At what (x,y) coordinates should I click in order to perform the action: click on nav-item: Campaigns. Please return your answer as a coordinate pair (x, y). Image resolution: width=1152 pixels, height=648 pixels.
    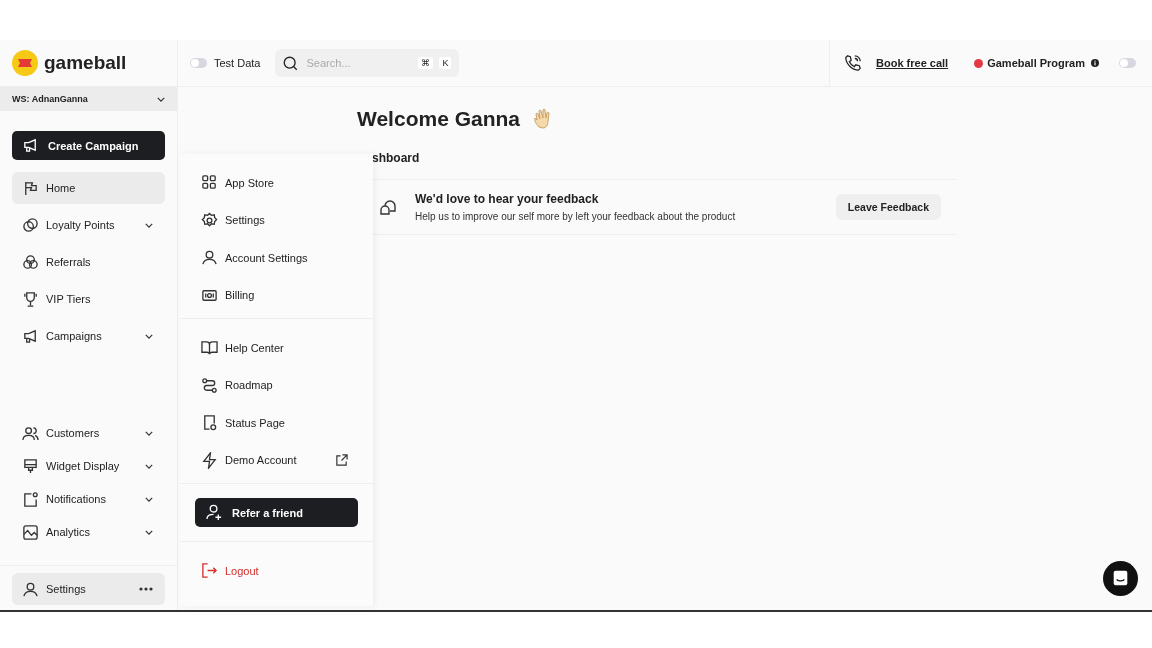
    Looking at the image, I should click on (88, 336).